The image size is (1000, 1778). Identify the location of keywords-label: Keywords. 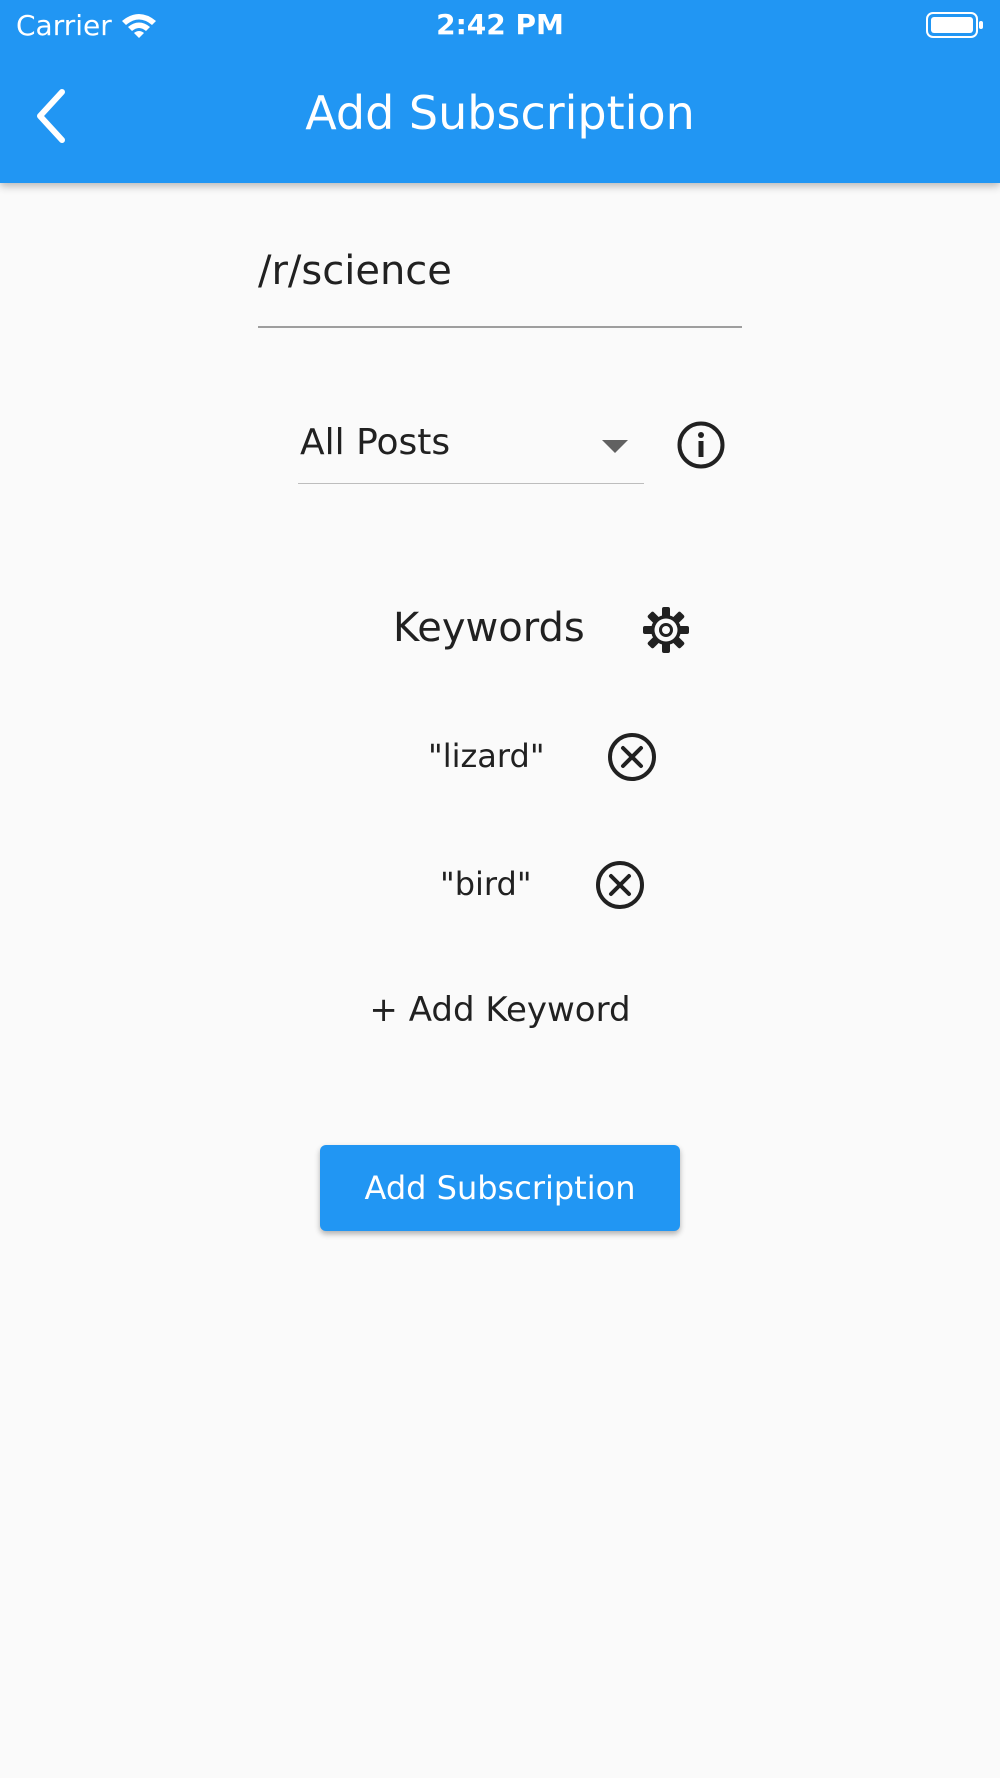
(489, 628).